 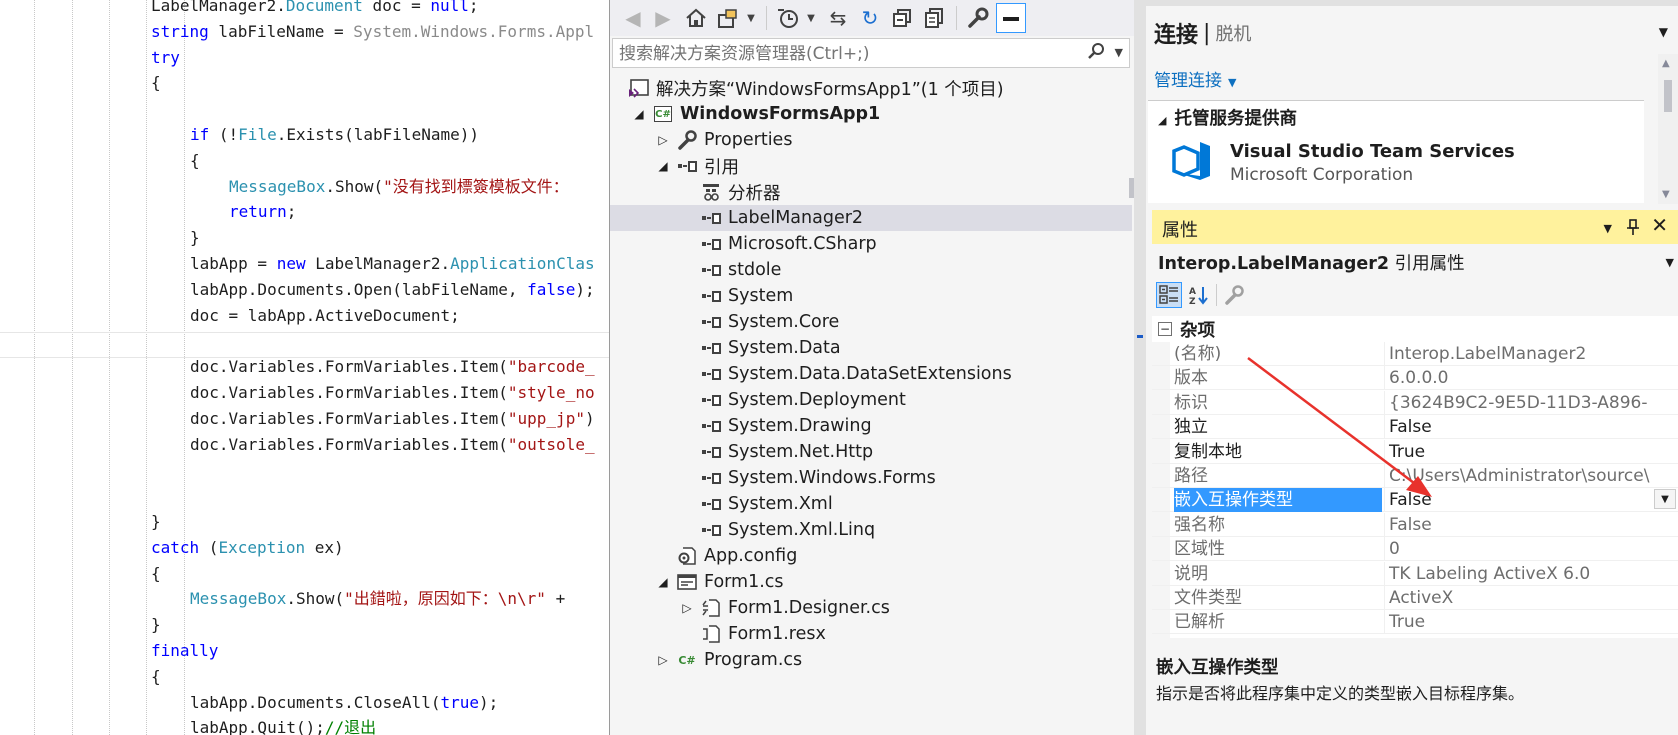 I want to click on code-line: LabelManager2.Document doc = null;, so click(x=315, y=9).